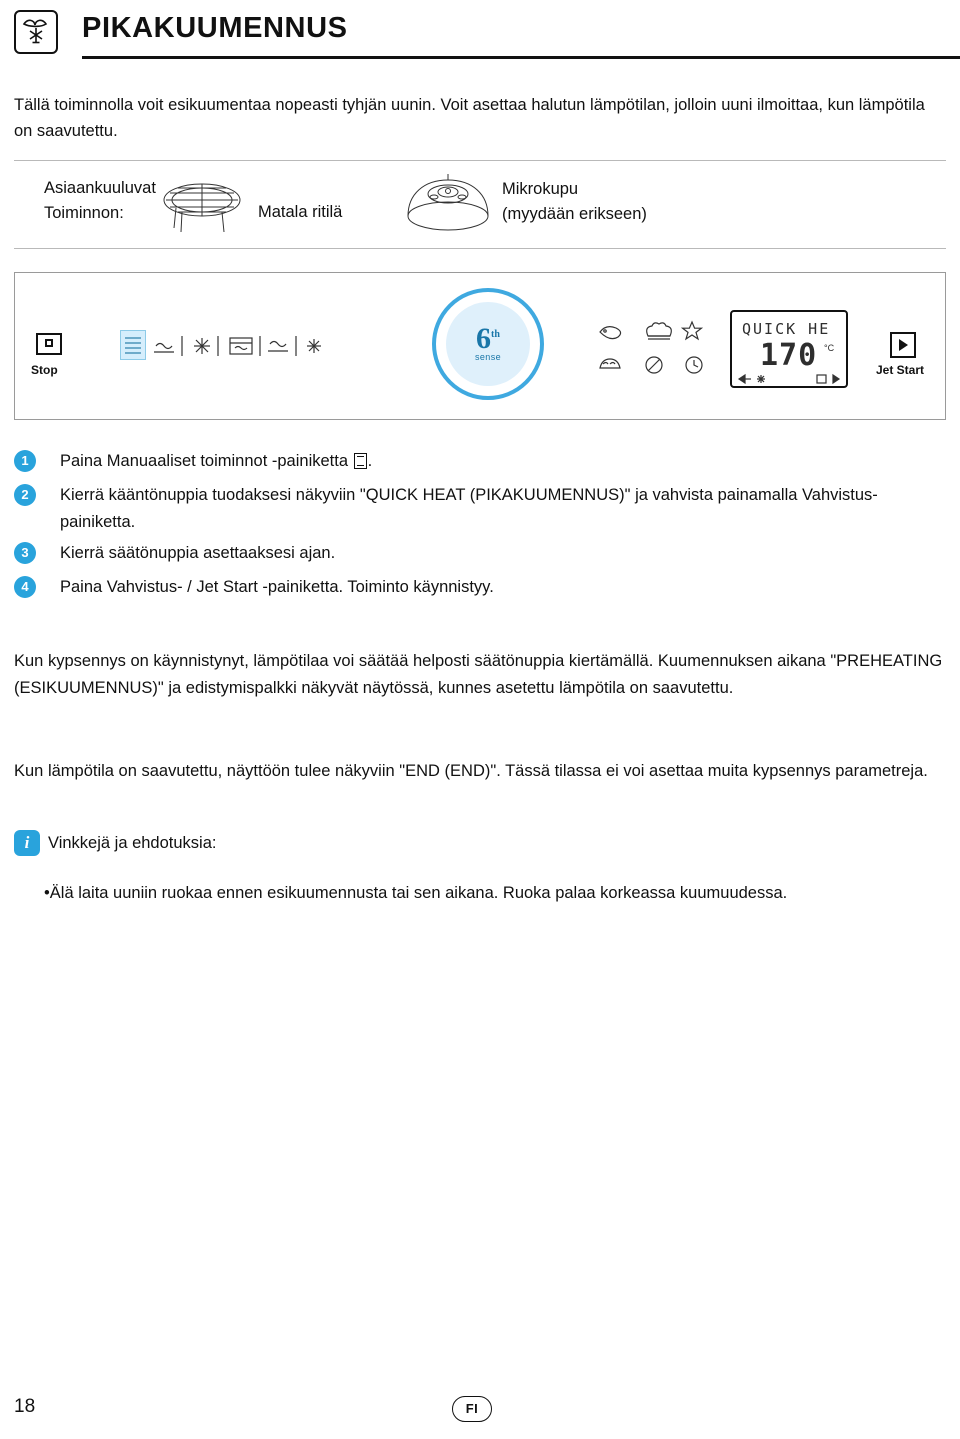 Image resolution: width=960 pixels, height=1439 pixels. What do you see at coordinates (84, 213) in the screenshot?
I see `accessories-label-line2: Toiminnon:` at bounding box center [84, 213].